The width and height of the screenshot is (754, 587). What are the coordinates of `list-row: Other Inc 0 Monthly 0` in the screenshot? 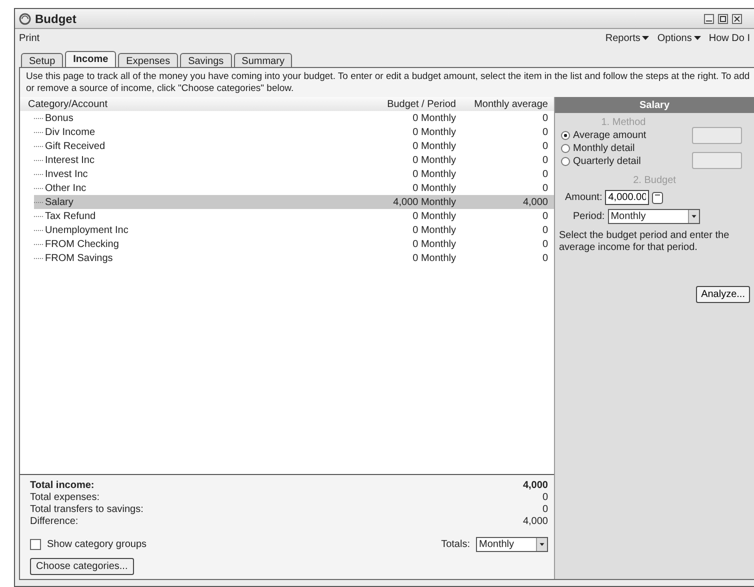 It's located at (294, 188).